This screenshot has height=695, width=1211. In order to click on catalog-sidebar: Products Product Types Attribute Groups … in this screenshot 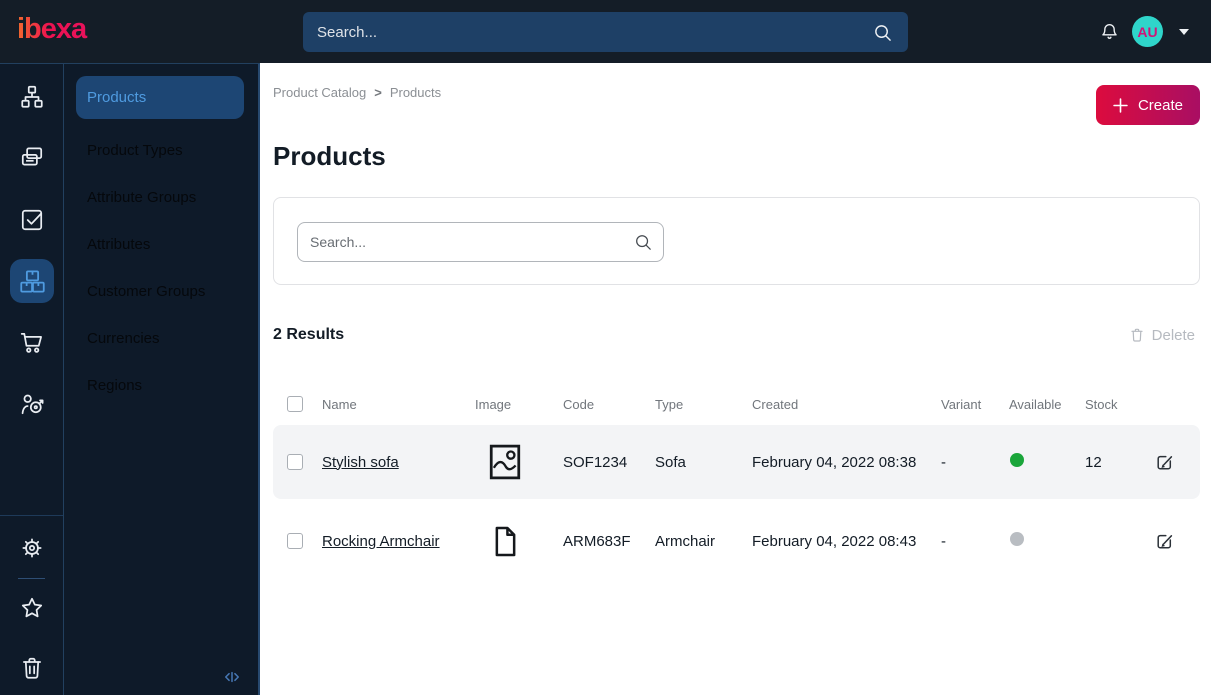, I will do `click(161, 379)`.